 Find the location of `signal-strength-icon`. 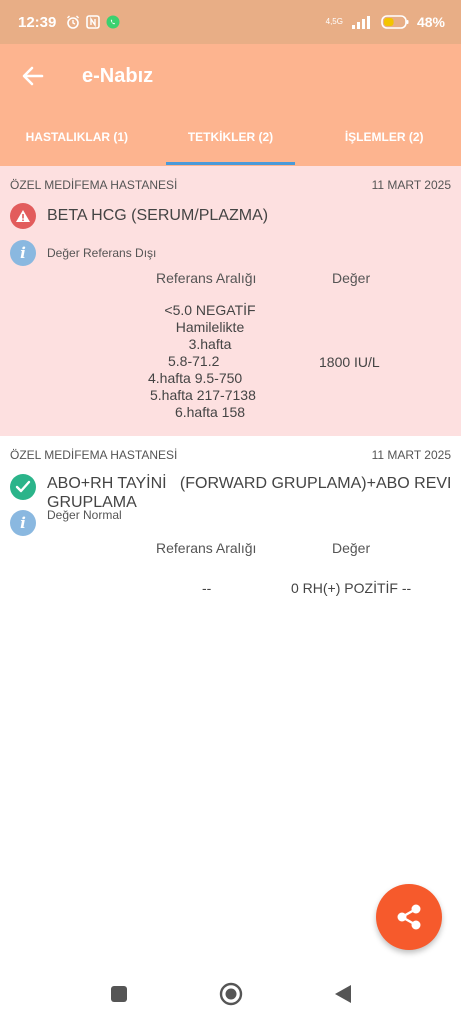

signal-strength-icon is located at coordinates (360, 22).